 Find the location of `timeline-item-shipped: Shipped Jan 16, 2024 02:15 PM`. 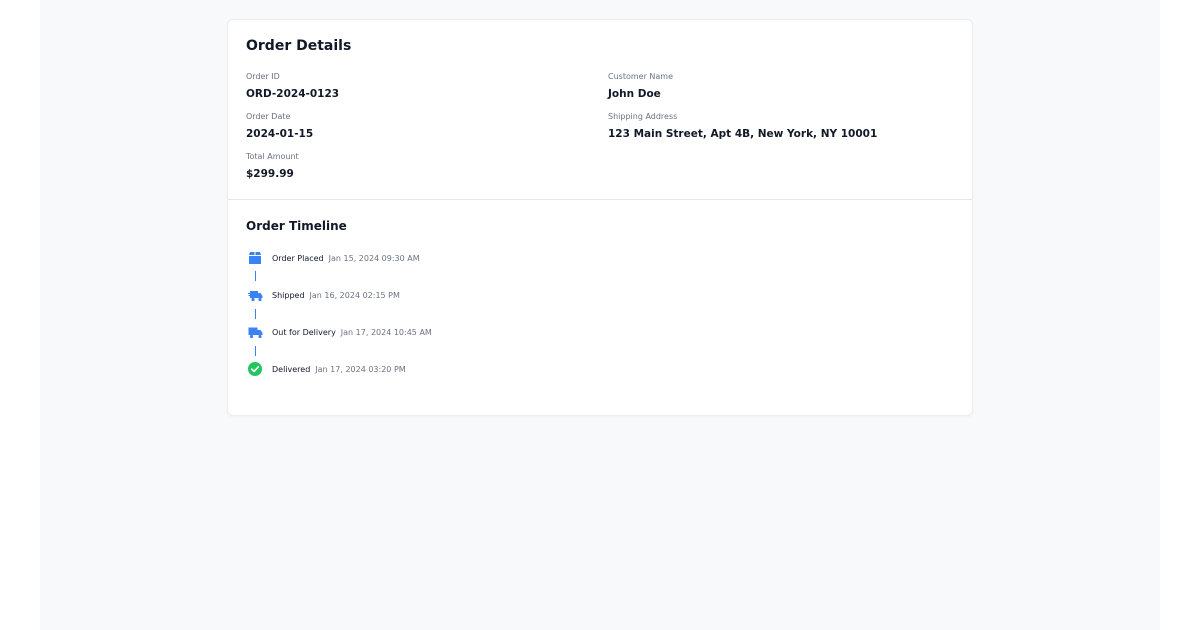

timeline-item-shipped: Shipped Jan 16, 2024 02:15 PM is located at coordinates (323, 295).